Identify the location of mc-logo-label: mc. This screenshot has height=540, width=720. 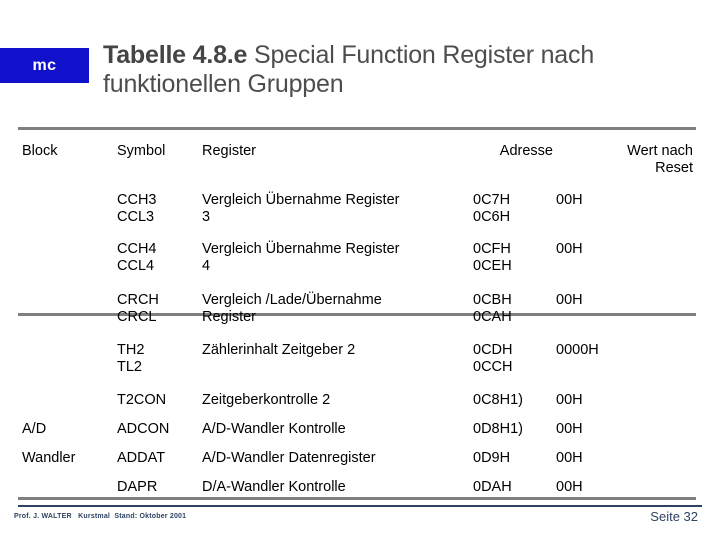
(44, 65).